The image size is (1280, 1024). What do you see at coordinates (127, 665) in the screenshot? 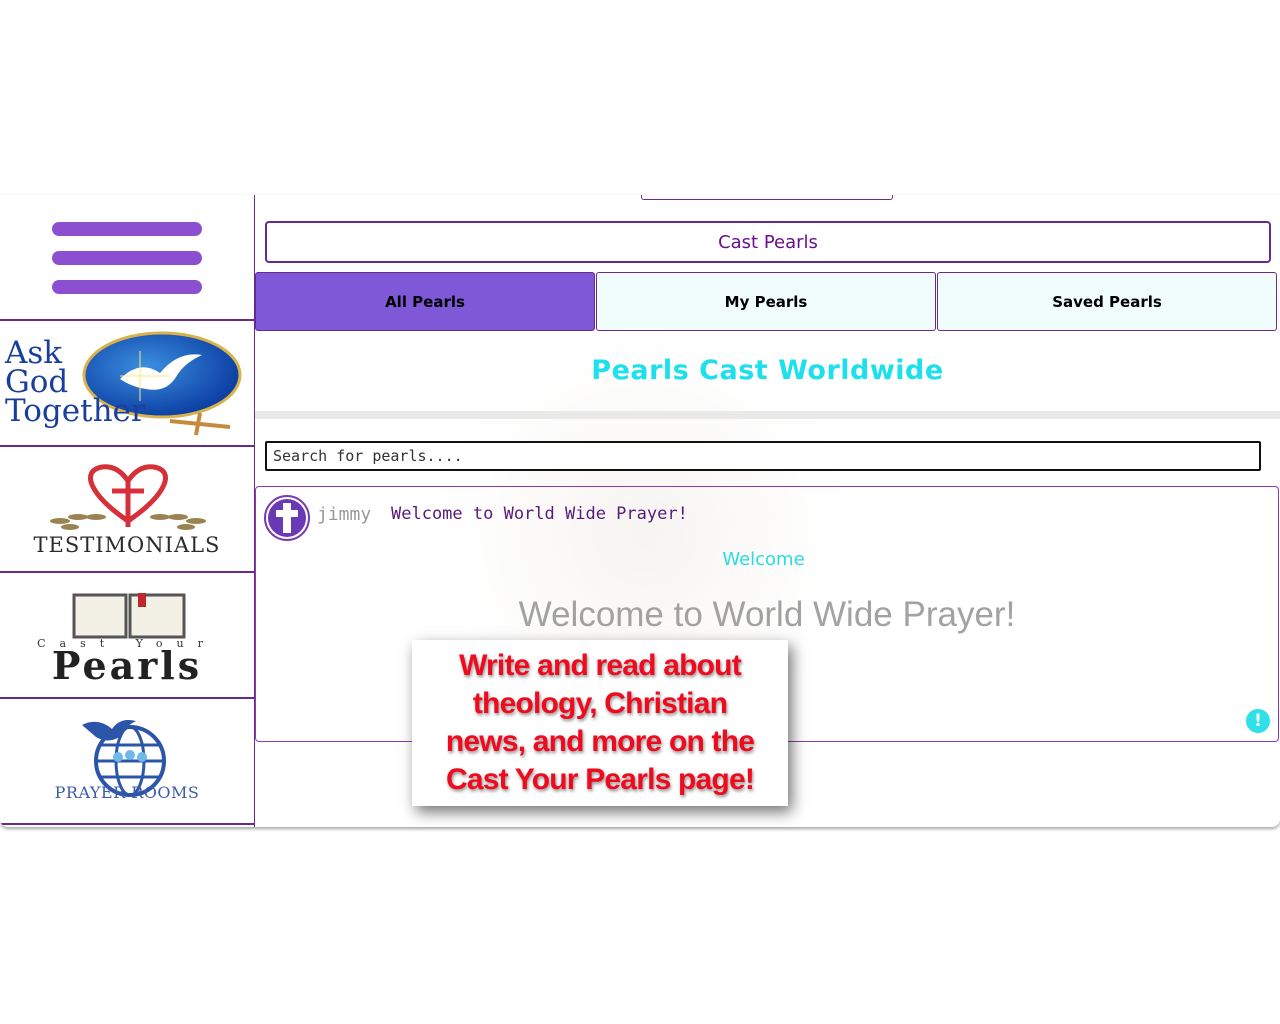
I see `pearls-label: Pearls` at bounding box center [127, 665].